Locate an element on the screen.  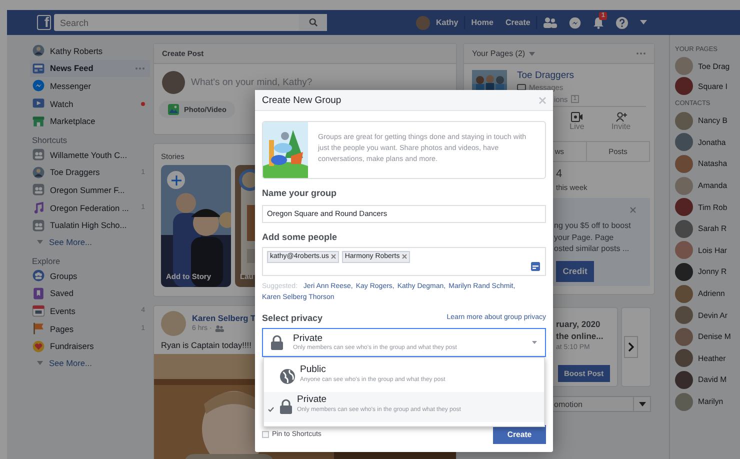
author-name: Karen Selberg T is located at coordinates (224, 318).